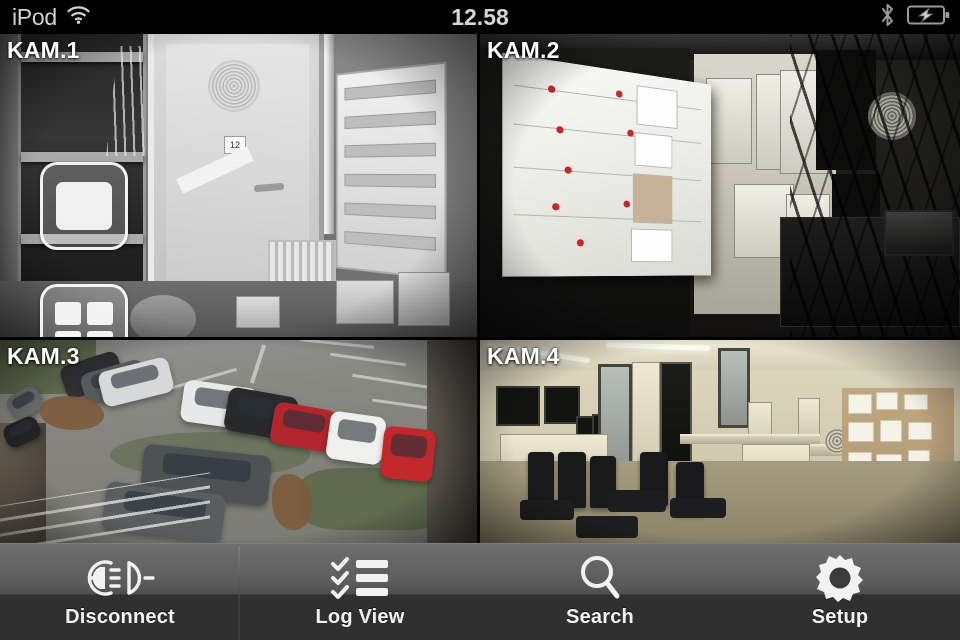 The height and width of the screenshot is (640, 960). What do you see at coordinates (928, 17) in the screenshot?
I see `battery-charging-icon` at bounding box center [928, 17].